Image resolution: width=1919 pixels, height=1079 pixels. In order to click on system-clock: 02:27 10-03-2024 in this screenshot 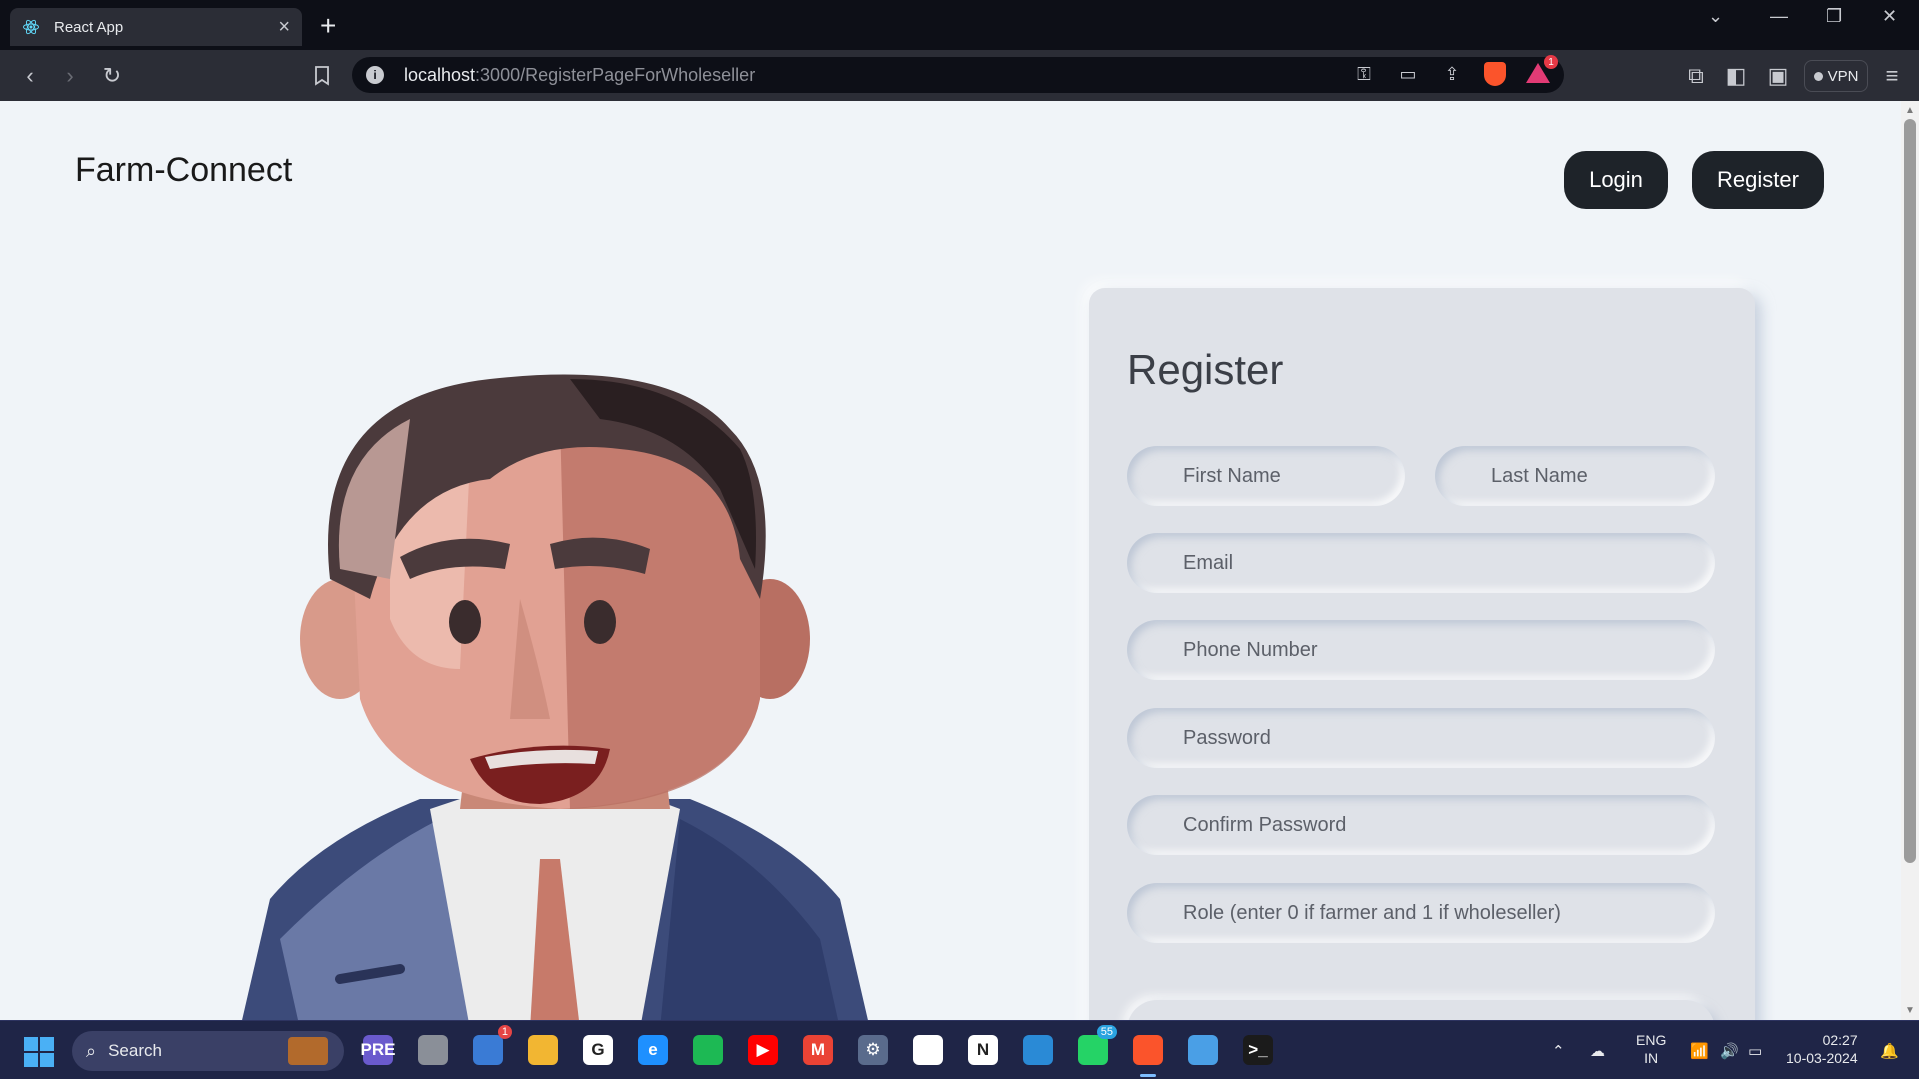, I will do `click(1822, 1049)`.